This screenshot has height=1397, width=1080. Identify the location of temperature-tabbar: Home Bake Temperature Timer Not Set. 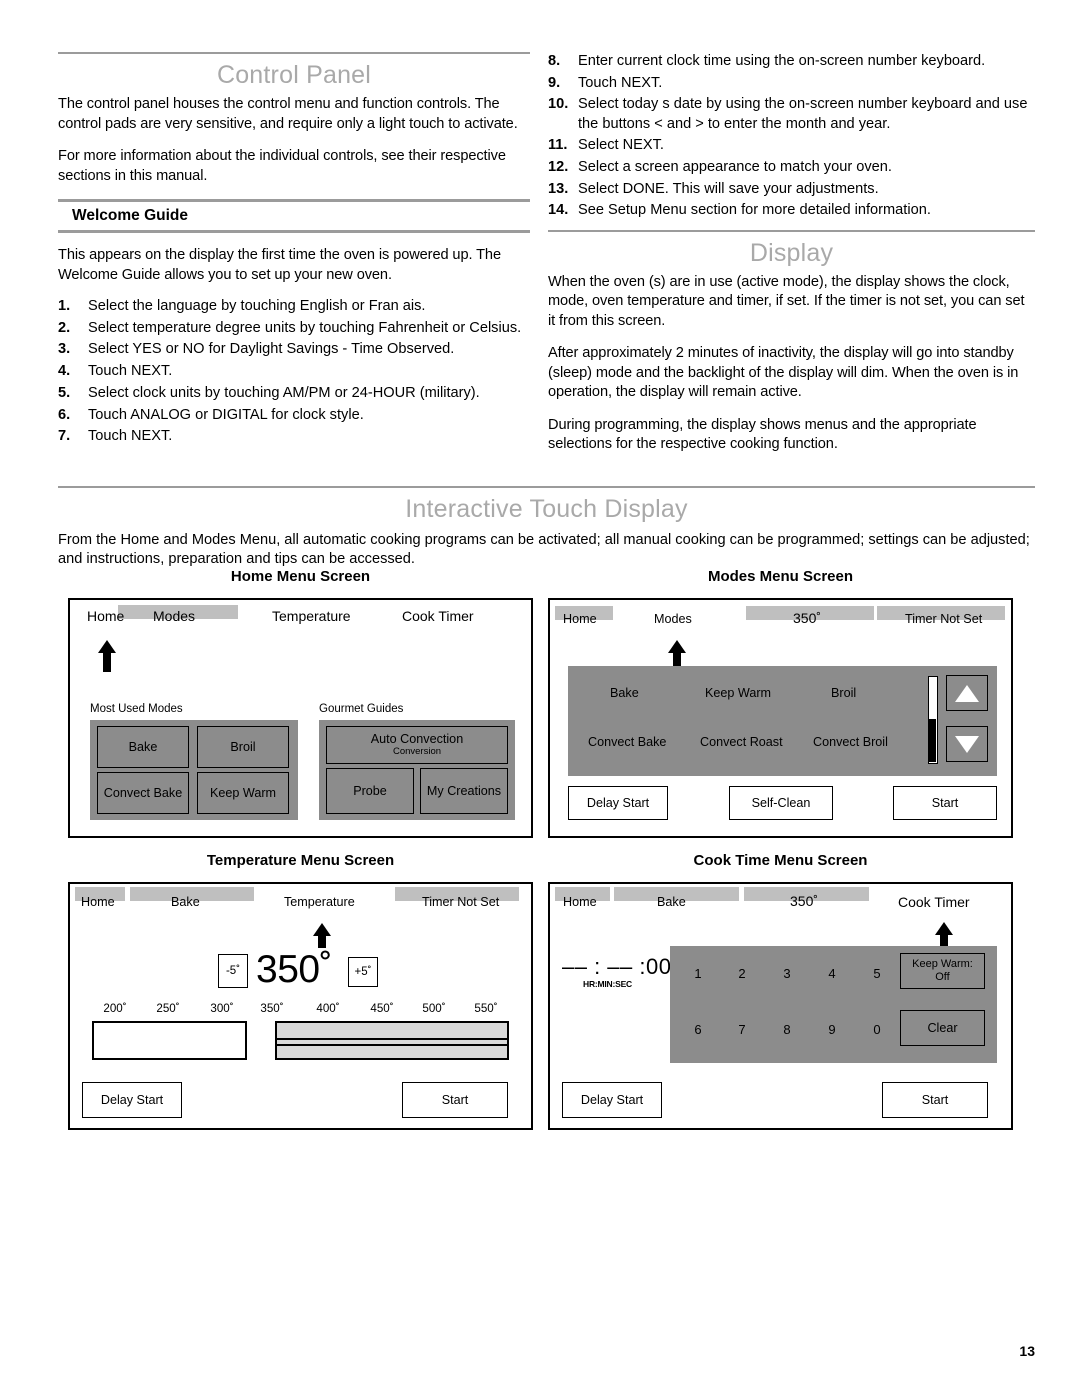
(300, 902).